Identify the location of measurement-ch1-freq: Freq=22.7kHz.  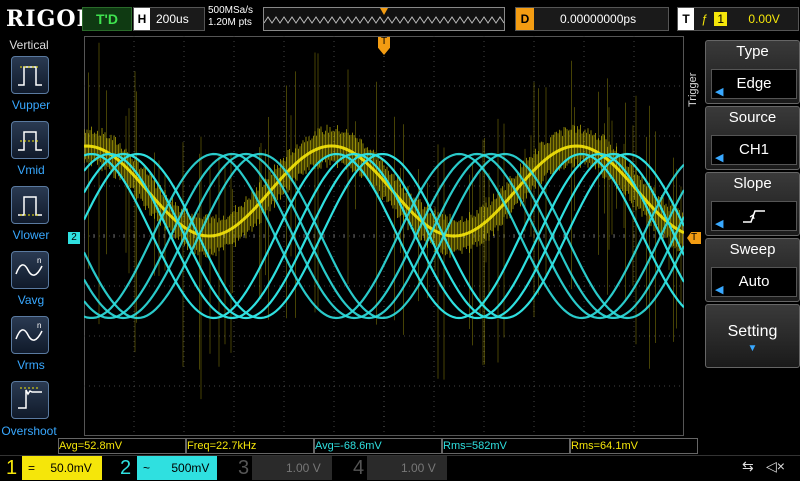
(250, 446).